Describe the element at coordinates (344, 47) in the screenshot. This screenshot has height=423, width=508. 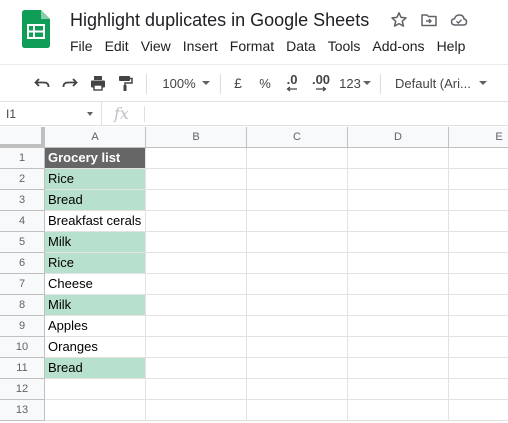
I see `menu-tools: Tools` at that location.